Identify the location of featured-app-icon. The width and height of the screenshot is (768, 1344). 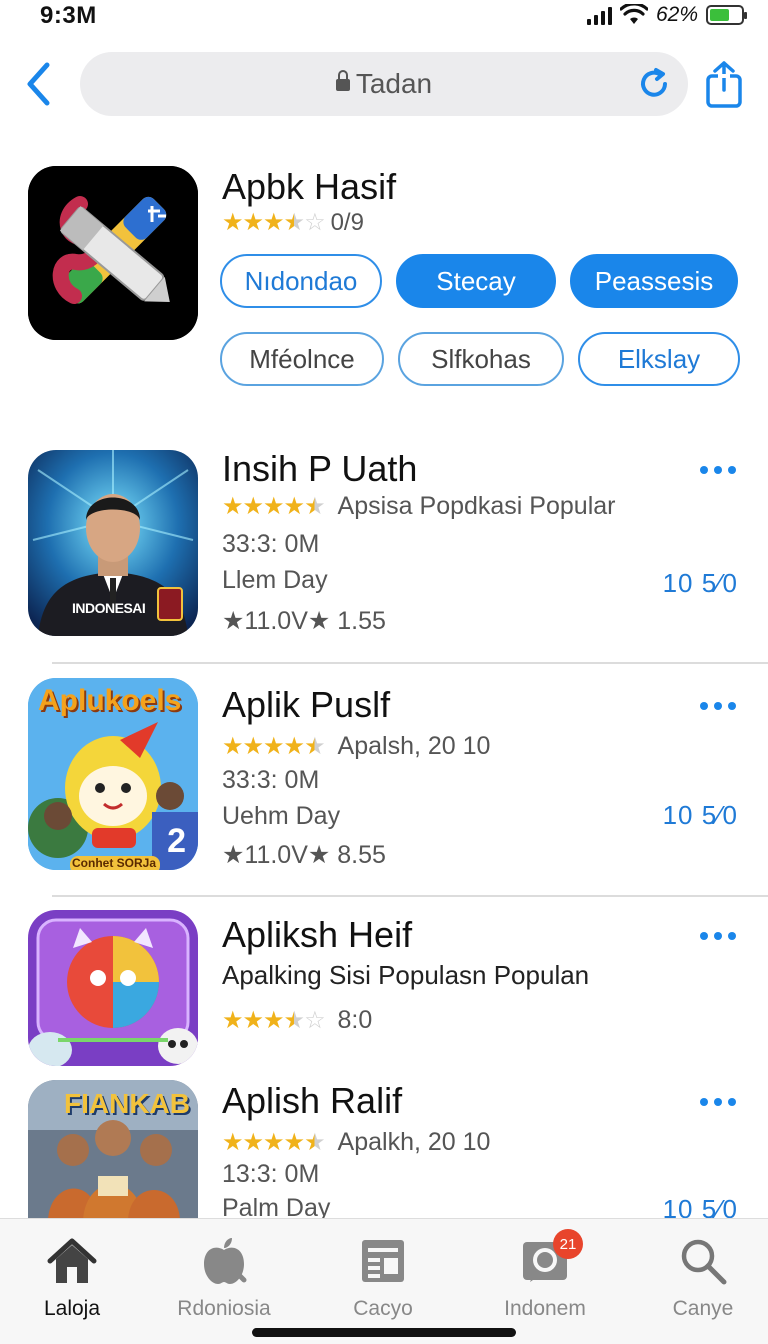
(113, 253).